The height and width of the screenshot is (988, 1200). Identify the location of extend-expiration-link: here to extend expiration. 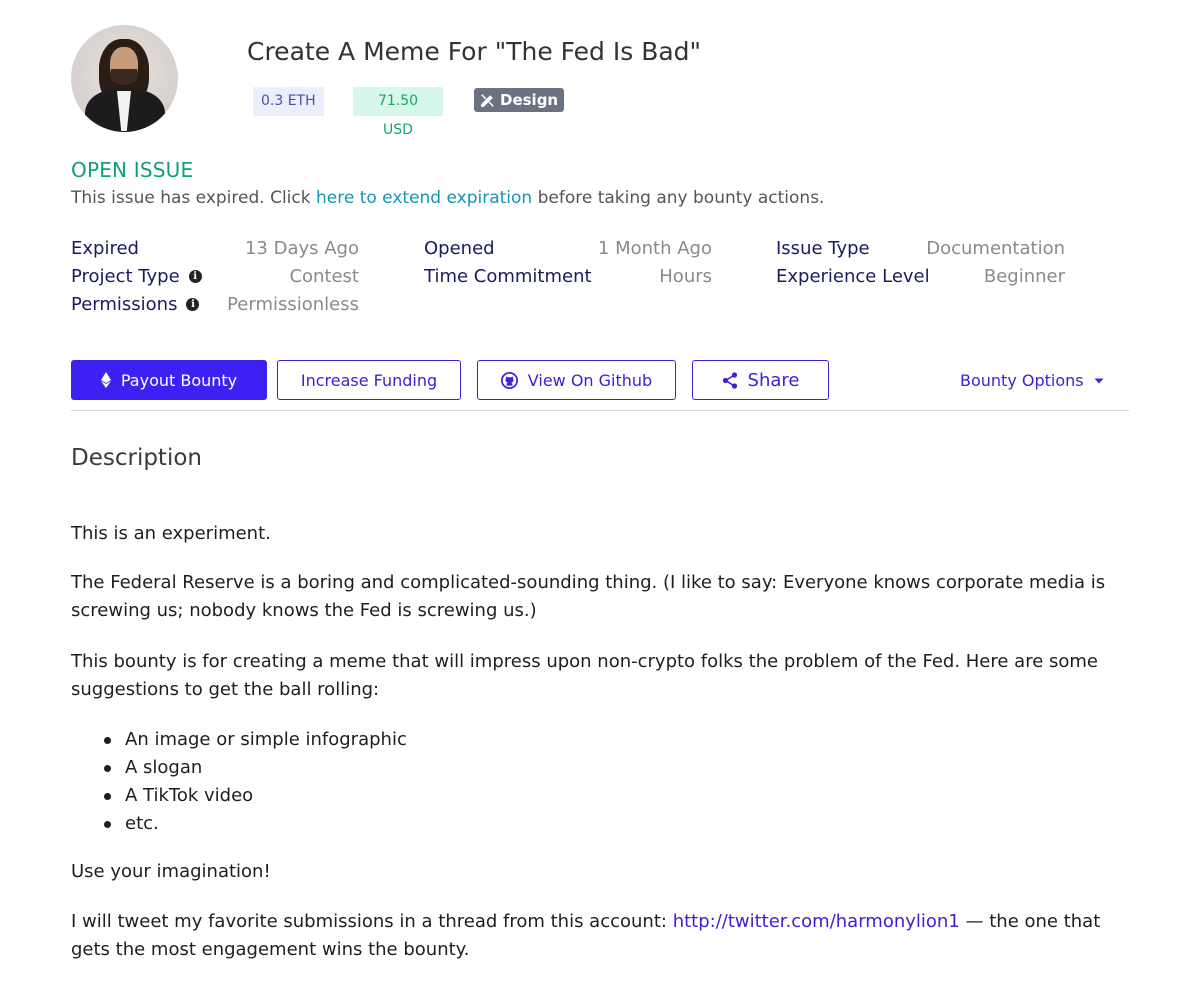
(424, 198).